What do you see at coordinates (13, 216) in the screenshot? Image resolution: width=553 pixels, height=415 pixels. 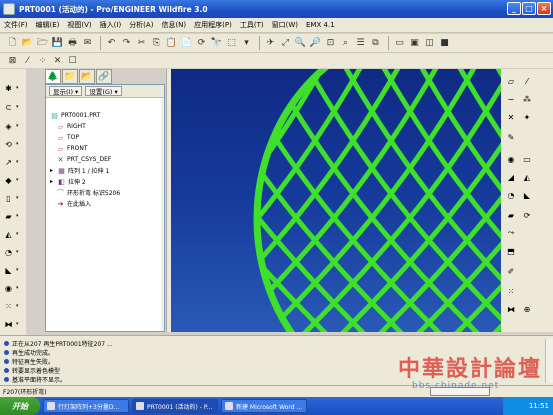 I see `rib-tool: ▰ ▾` at bounding box center [13, 216].